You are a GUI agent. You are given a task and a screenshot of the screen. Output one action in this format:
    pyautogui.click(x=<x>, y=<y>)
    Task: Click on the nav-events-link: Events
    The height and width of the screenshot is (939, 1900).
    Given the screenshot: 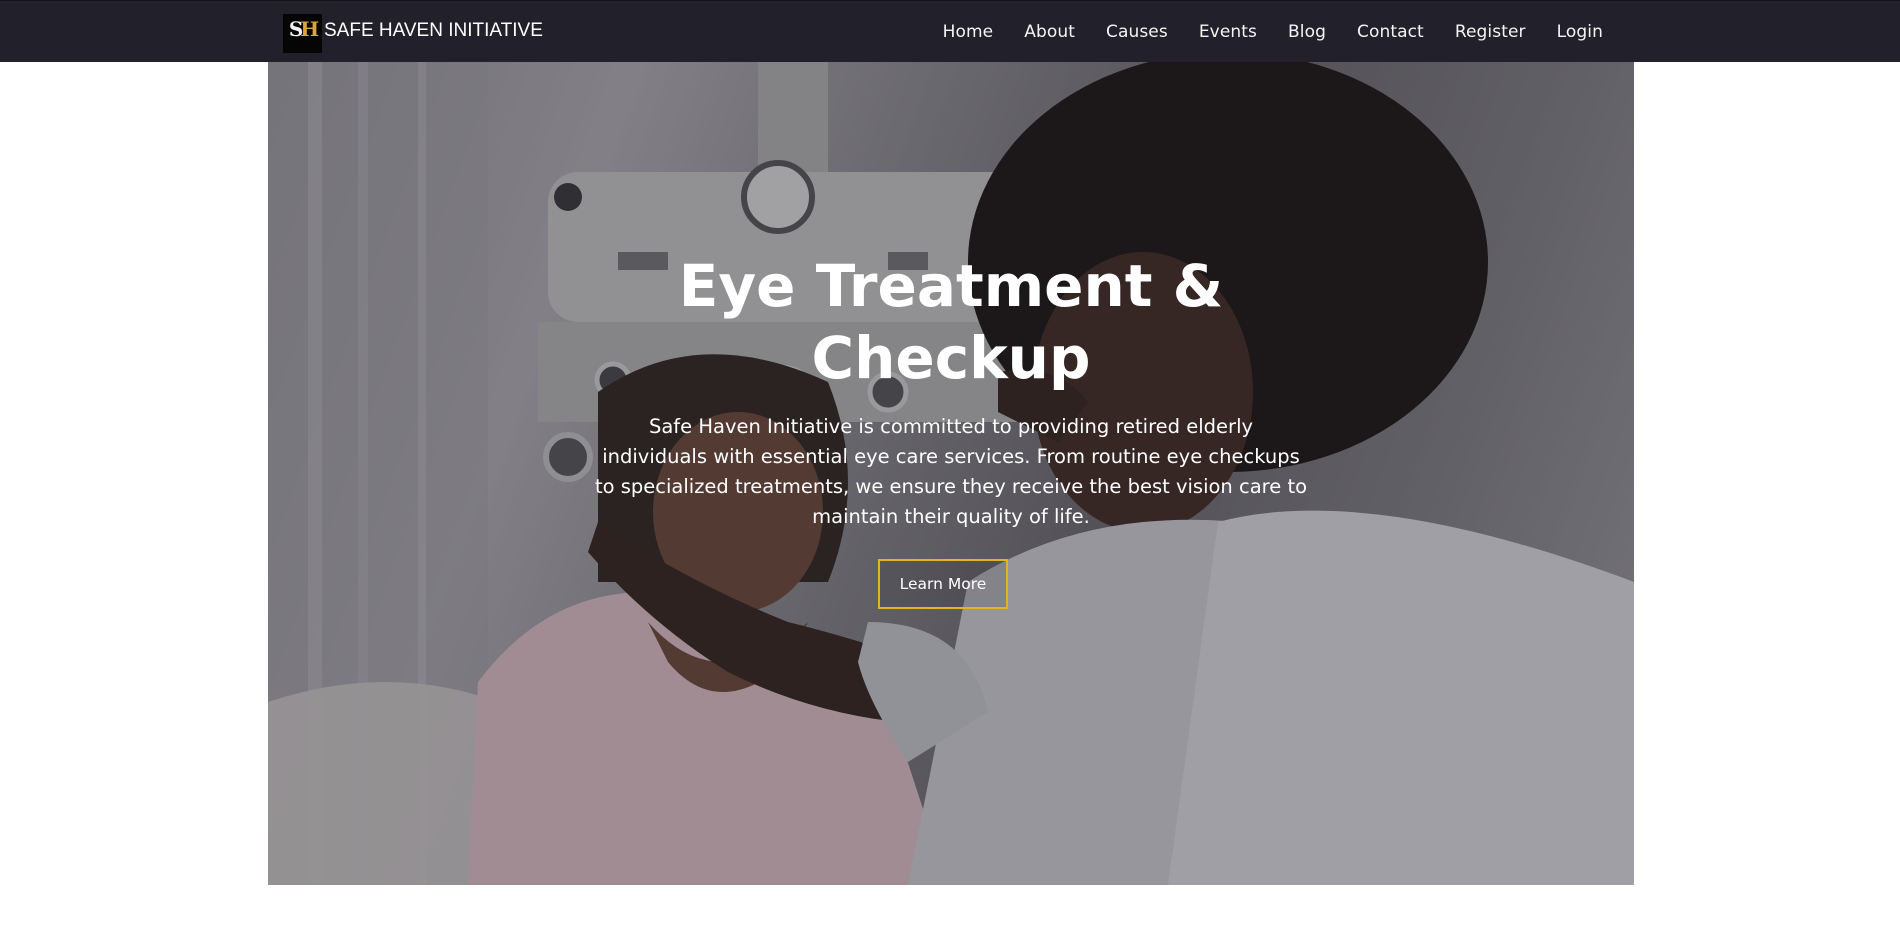 What is the action you would take?
    pyautogui.click(x=1228, y=32)
    